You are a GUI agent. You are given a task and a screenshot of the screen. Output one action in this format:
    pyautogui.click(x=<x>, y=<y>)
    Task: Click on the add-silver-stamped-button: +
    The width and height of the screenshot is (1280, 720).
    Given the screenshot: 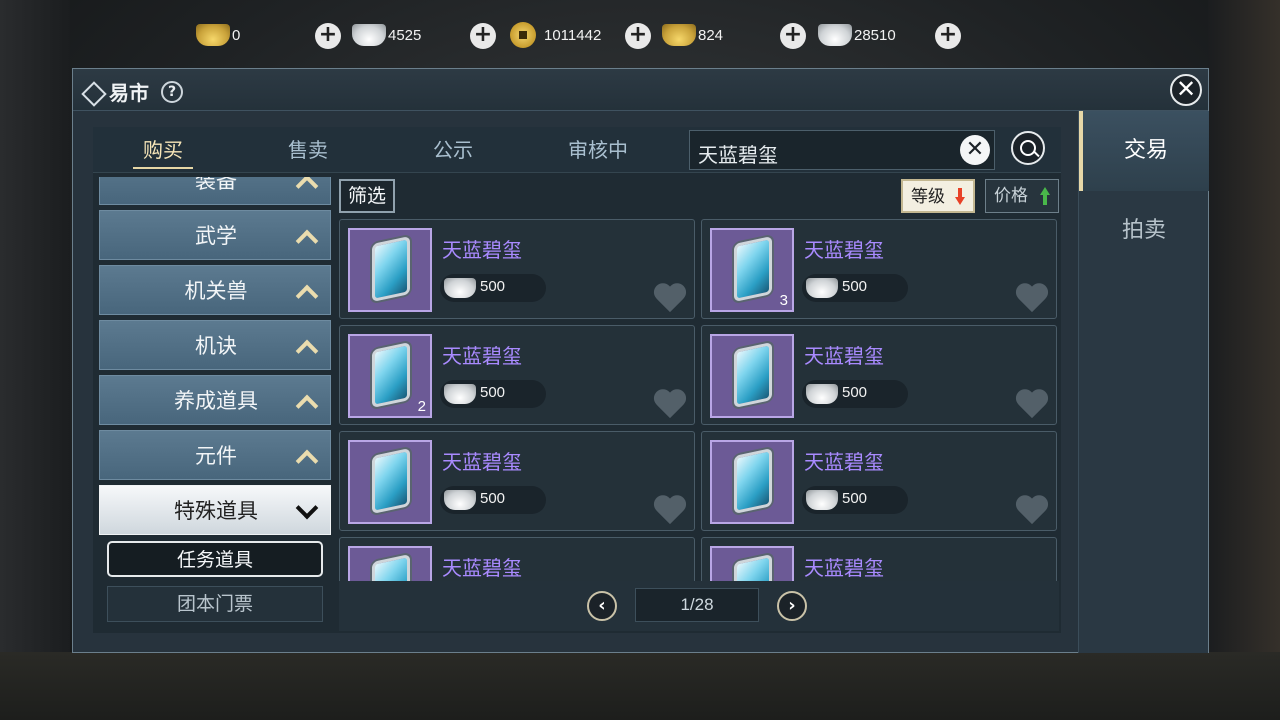 What is the action you would take?
    pyautogui.click(x=948, y=36)
    